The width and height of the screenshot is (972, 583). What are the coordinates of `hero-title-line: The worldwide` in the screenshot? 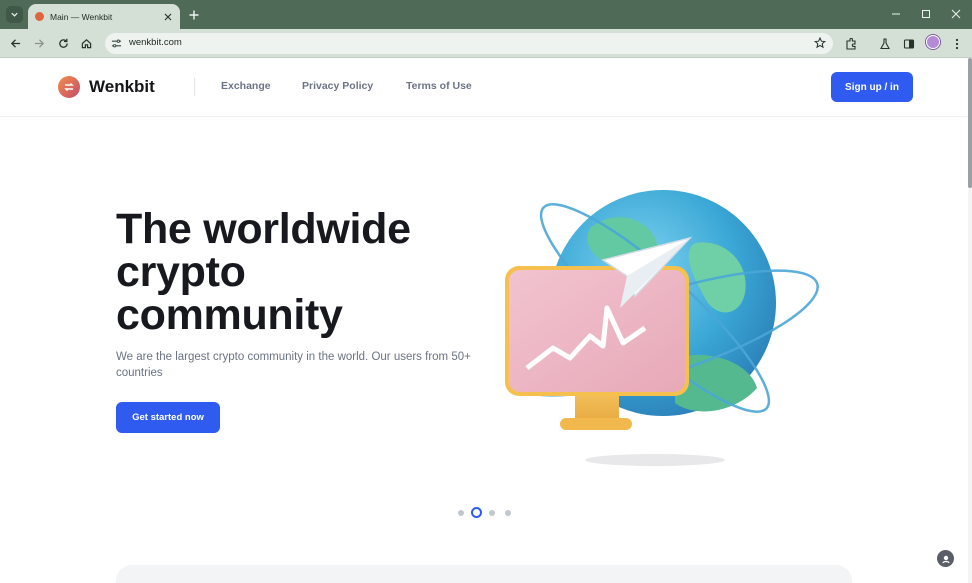 It's located at (263, 229).